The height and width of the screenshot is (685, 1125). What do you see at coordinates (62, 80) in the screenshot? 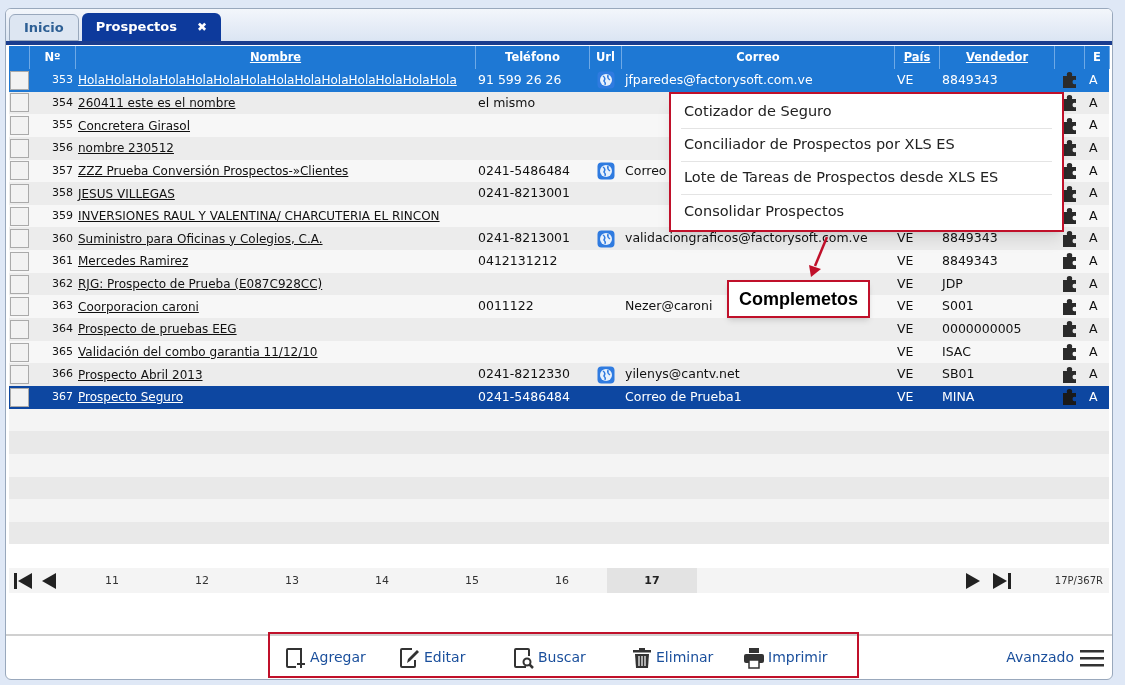
I see `table-cell: 353` at bounding box center [62, 80].